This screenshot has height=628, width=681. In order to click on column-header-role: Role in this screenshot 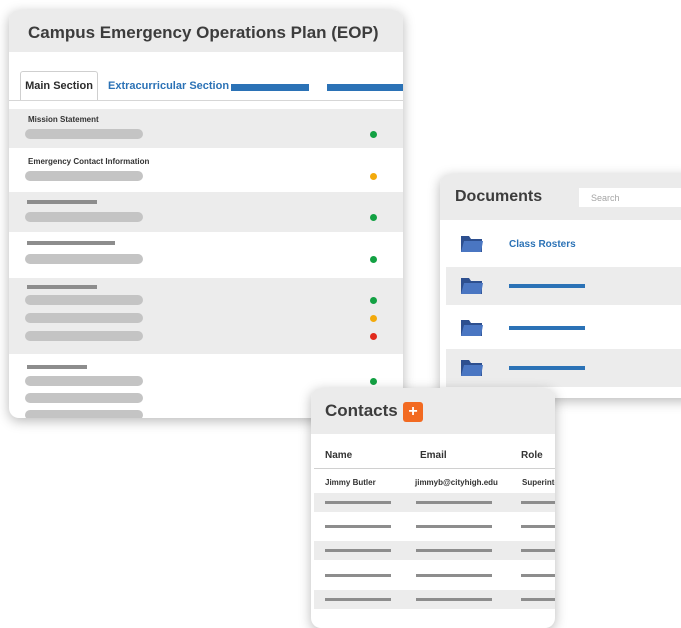, I will do `click(532, 455)`.